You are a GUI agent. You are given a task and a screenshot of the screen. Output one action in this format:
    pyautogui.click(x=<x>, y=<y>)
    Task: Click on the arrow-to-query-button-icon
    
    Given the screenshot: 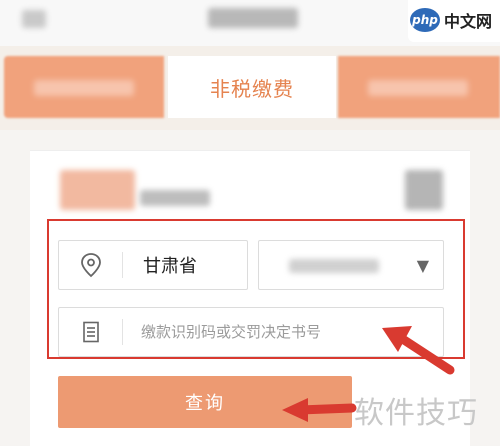 What is the action you would take?
    pyautogui.click(x=319, y=410)
    